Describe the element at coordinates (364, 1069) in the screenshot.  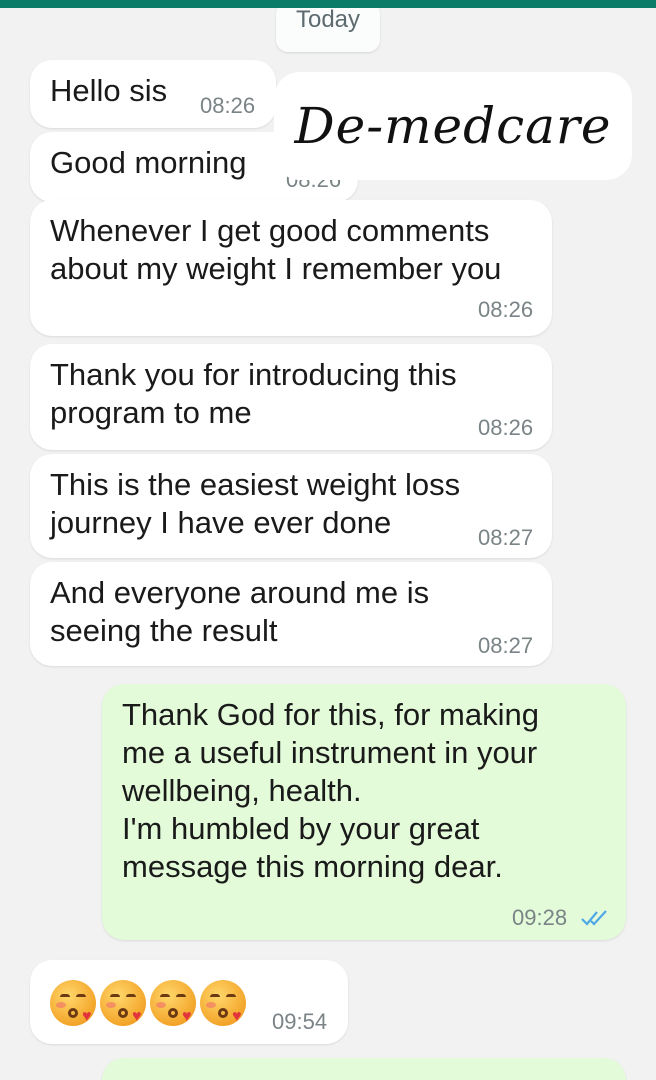
I see `message-bubble-outgoing` at that location.